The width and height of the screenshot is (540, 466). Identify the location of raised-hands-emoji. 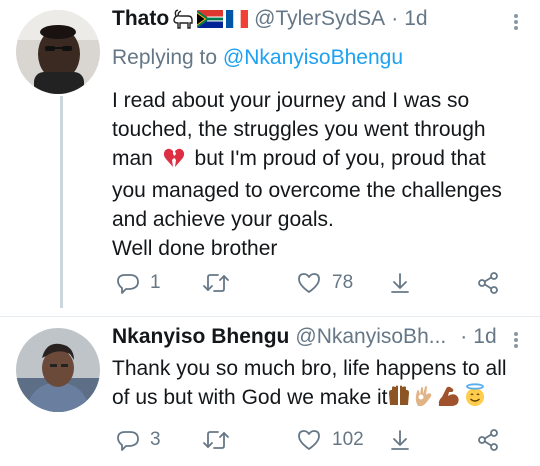
(399, 400).